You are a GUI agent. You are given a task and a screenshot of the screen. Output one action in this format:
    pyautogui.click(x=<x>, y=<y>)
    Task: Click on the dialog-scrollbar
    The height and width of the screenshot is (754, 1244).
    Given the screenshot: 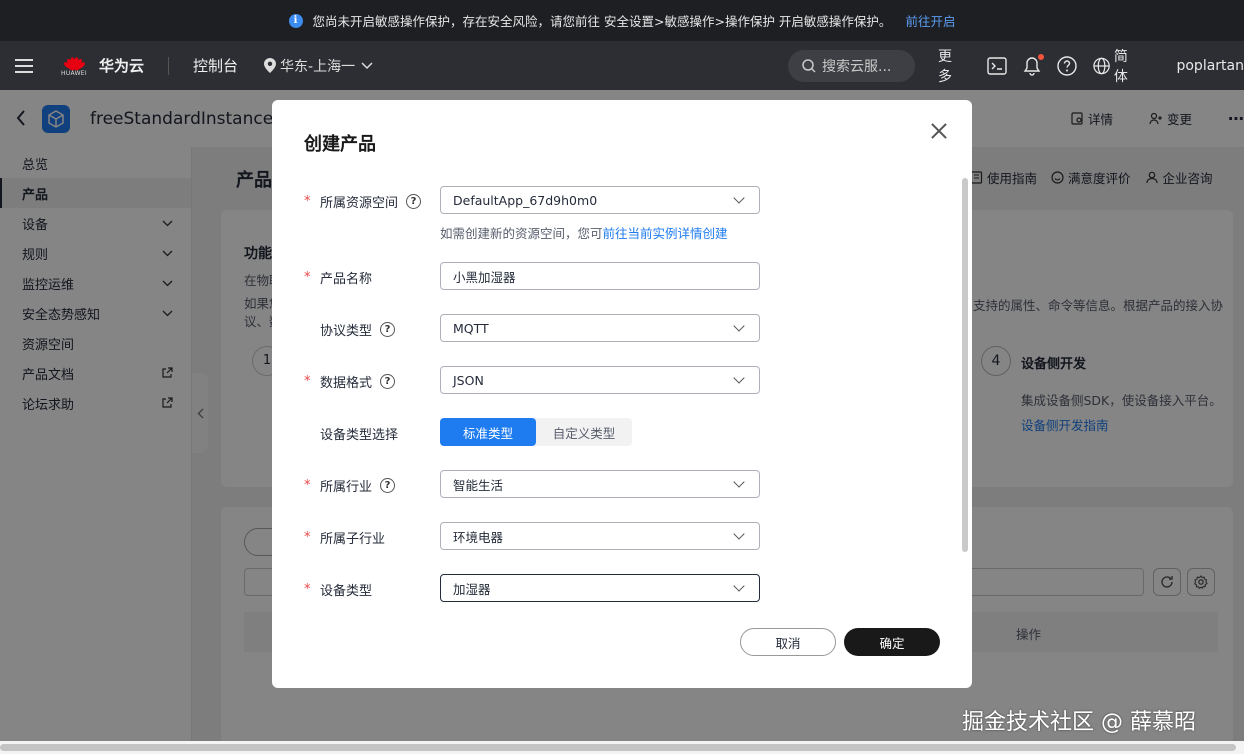 What is the action you would take?
    pyautogui.click(x=965, y=365)
    